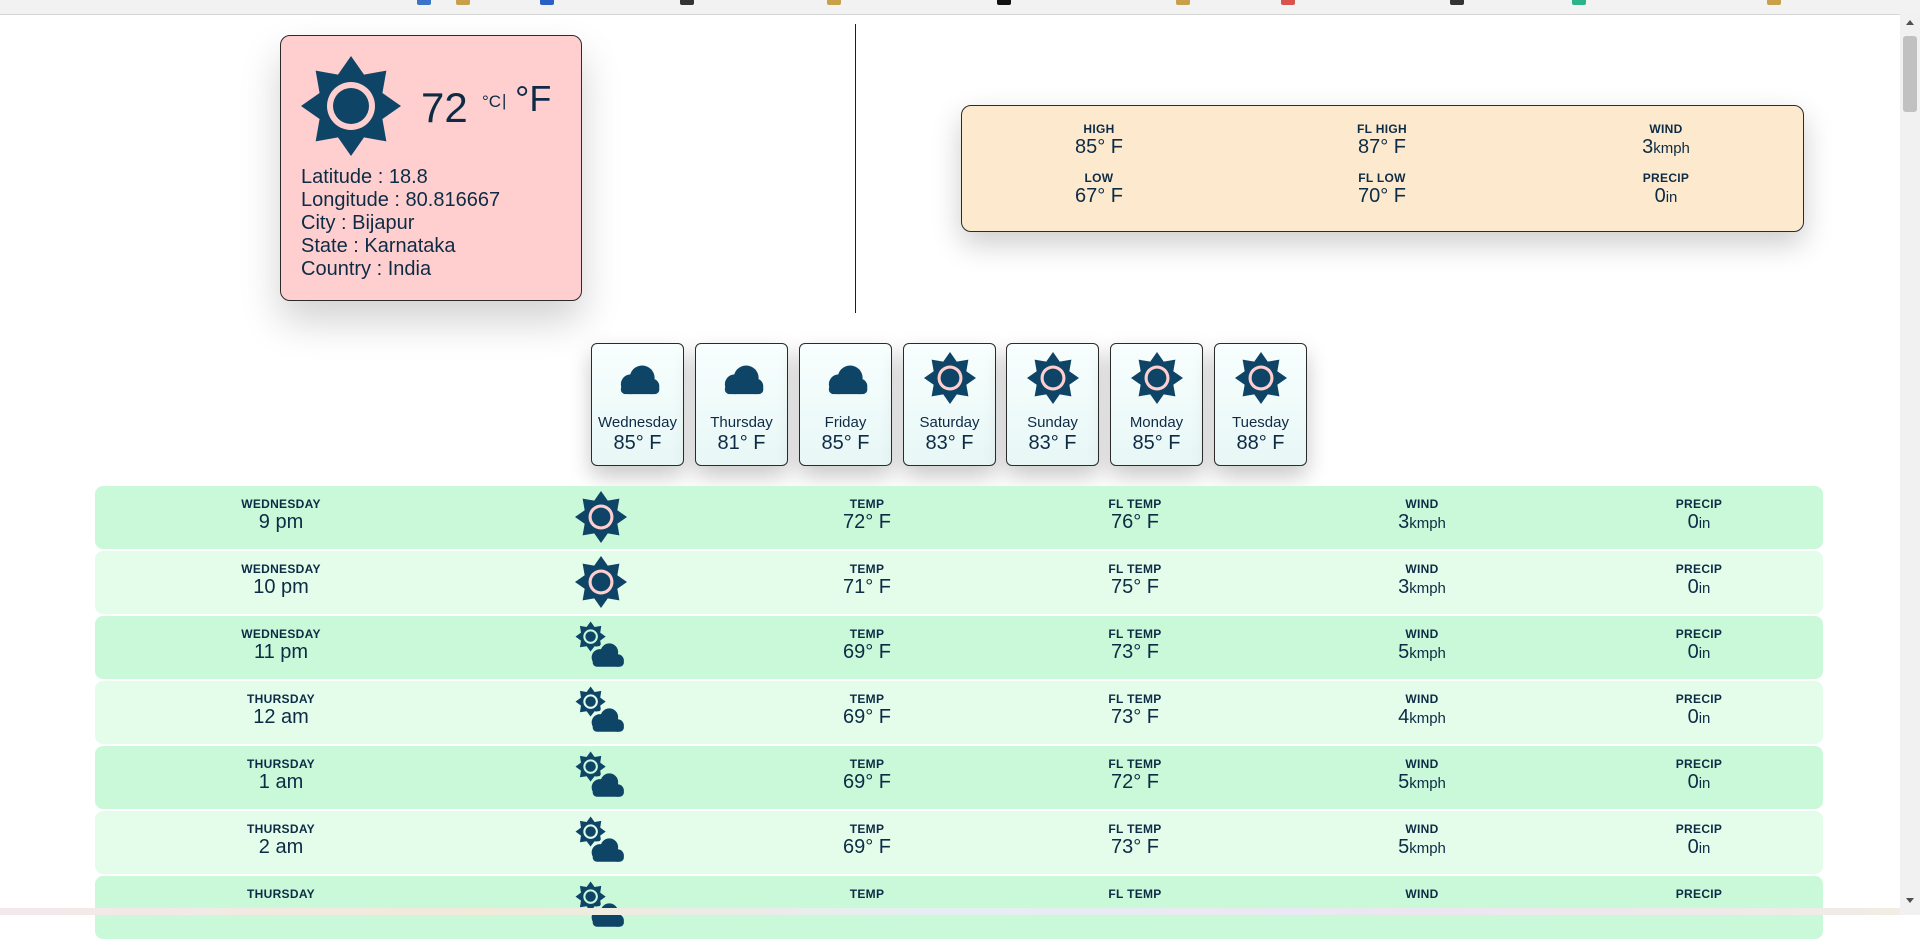  Describe the element at coordinates (378, 246) in the screenshot. I see `state-text: State : Karnataka` at that location.